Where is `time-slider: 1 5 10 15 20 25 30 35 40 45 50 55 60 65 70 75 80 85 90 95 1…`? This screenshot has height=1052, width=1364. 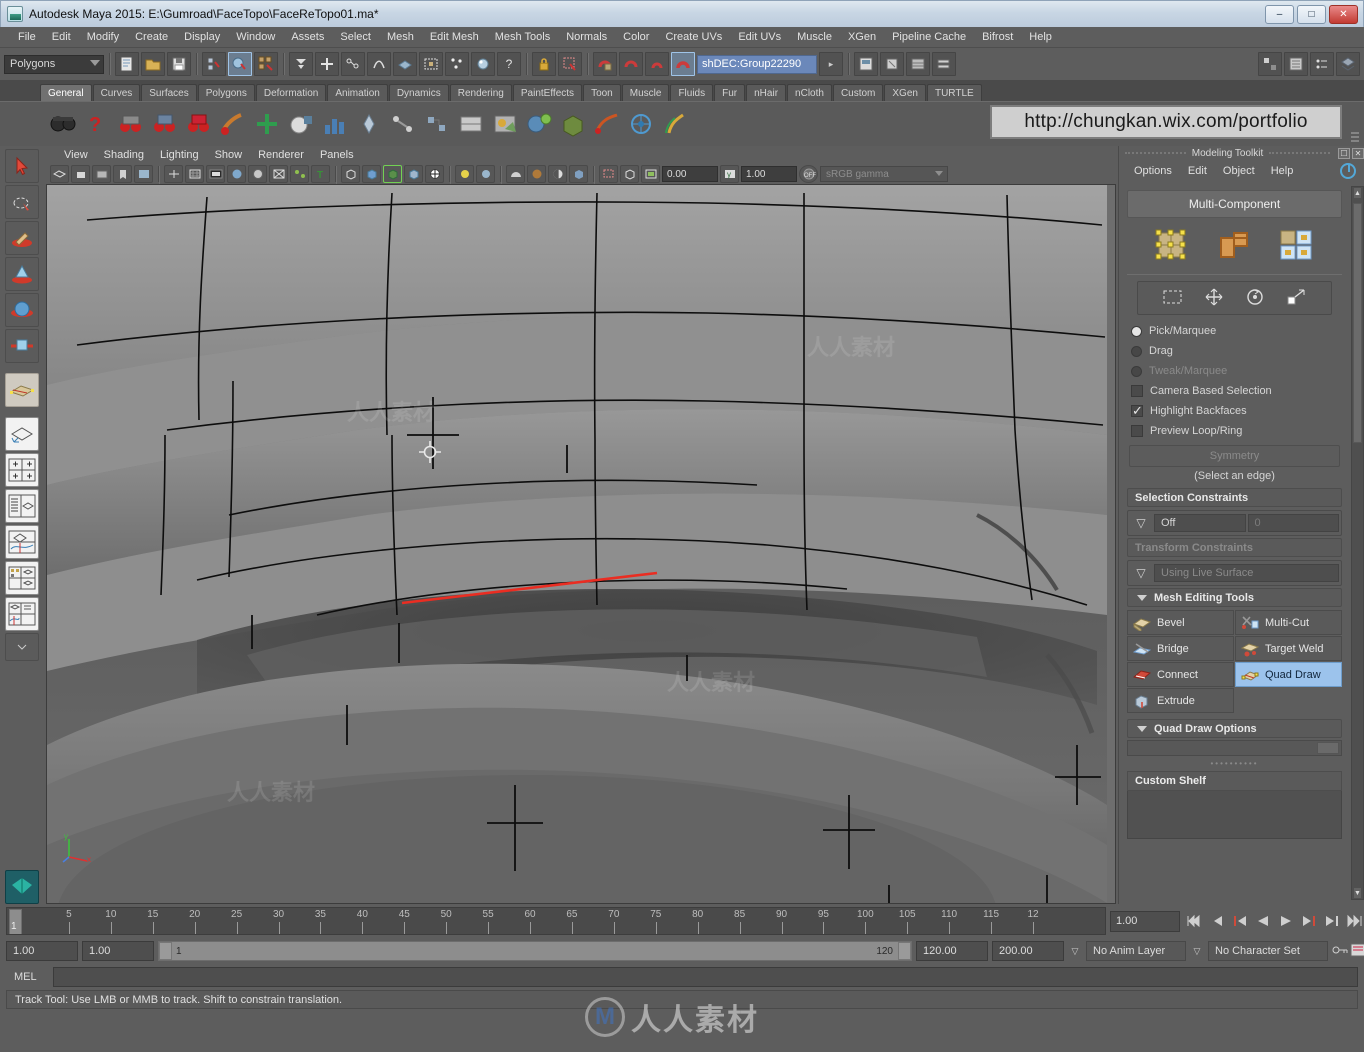
time-slider: 1 5 10 15 20 25 30 35 40 45 50 55 60 65 70 75 80 85 90 95 1… is located at coordinates (556, 921).